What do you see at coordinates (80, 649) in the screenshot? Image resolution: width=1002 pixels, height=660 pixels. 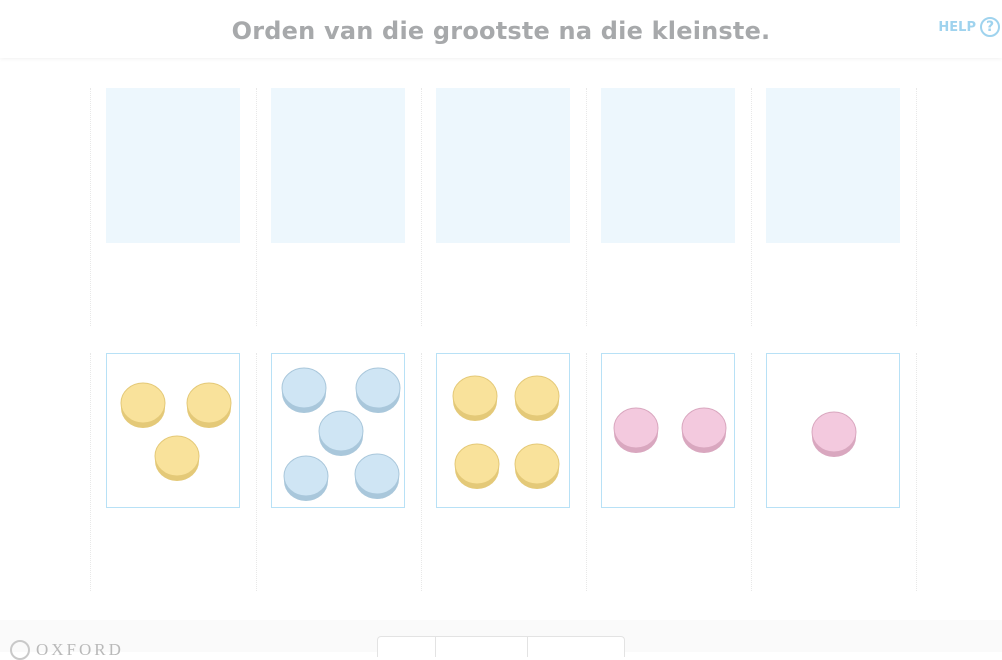 I see `brand-text: OXFORD` at bounding box center [80, 649].